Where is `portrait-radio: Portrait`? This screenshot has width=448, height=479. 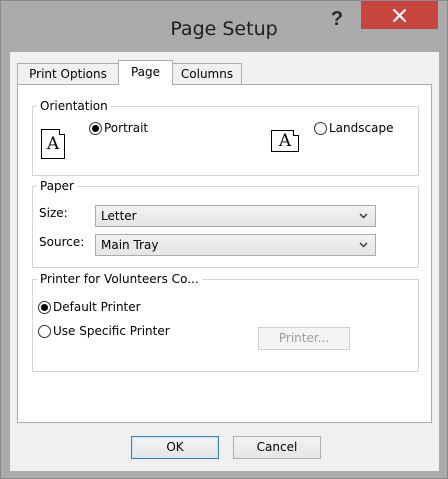
portrait-radio: Portrait is located at coordinates (118, 128).